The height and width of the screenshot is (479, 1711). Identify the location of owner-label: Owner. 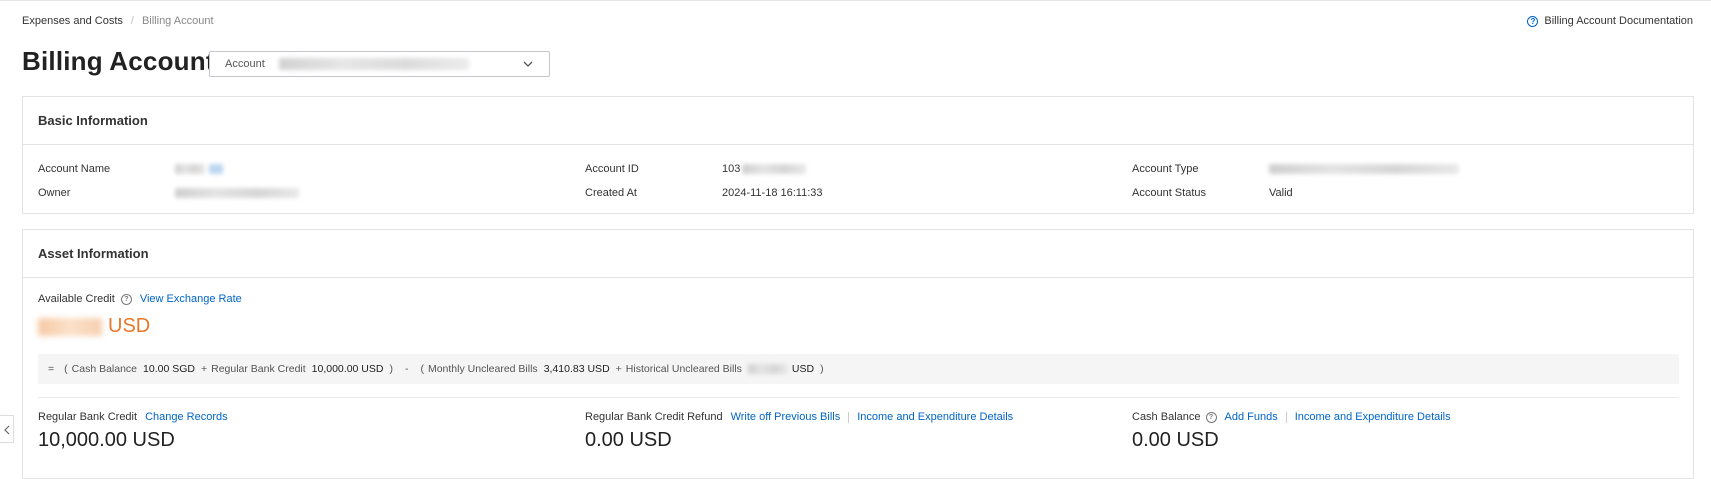
(54, 193).